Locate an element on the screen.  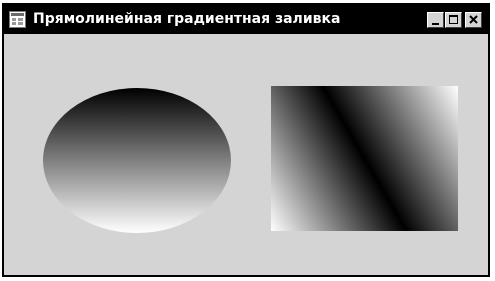
maximize-button is located at coordinates (453, 20).